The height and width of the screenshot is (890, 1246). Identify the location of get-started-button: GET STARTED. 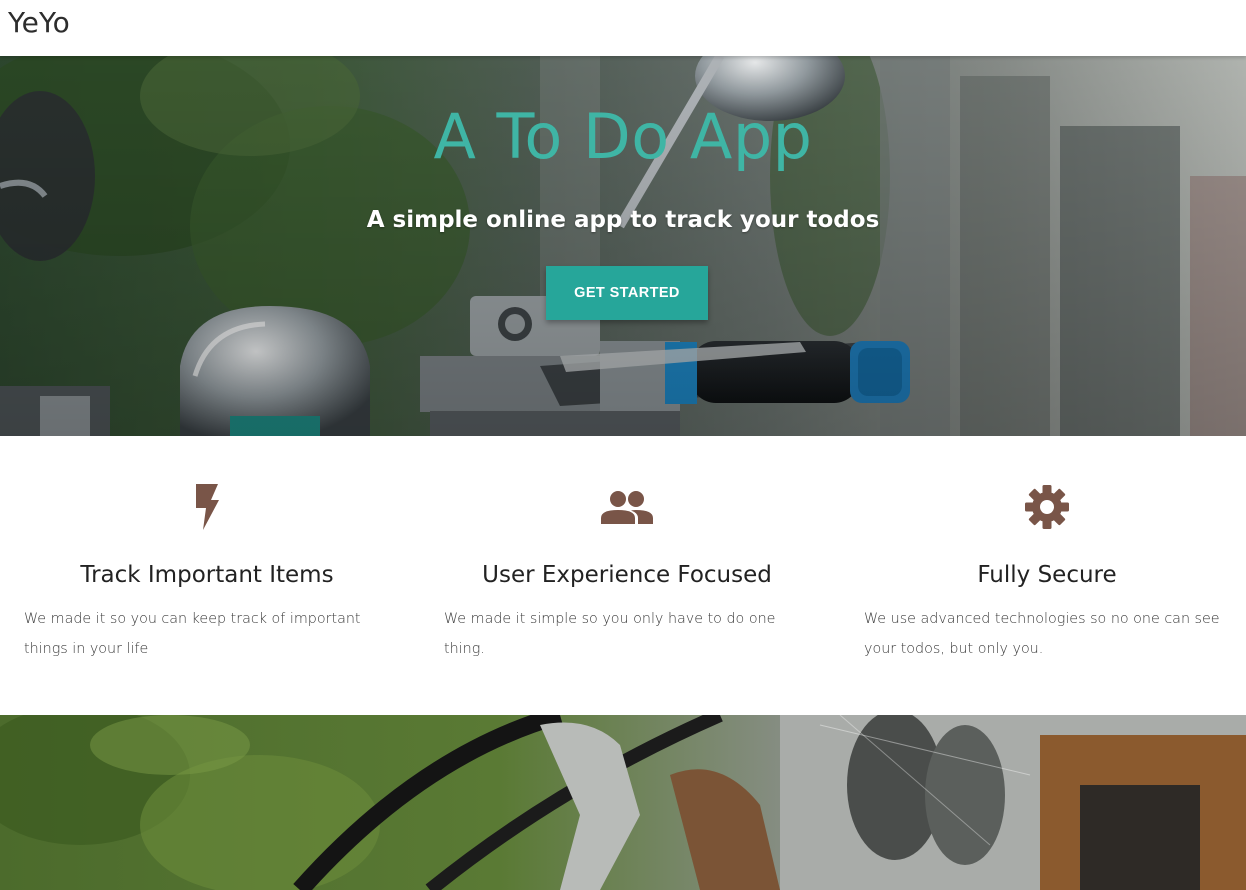
(627, 293).